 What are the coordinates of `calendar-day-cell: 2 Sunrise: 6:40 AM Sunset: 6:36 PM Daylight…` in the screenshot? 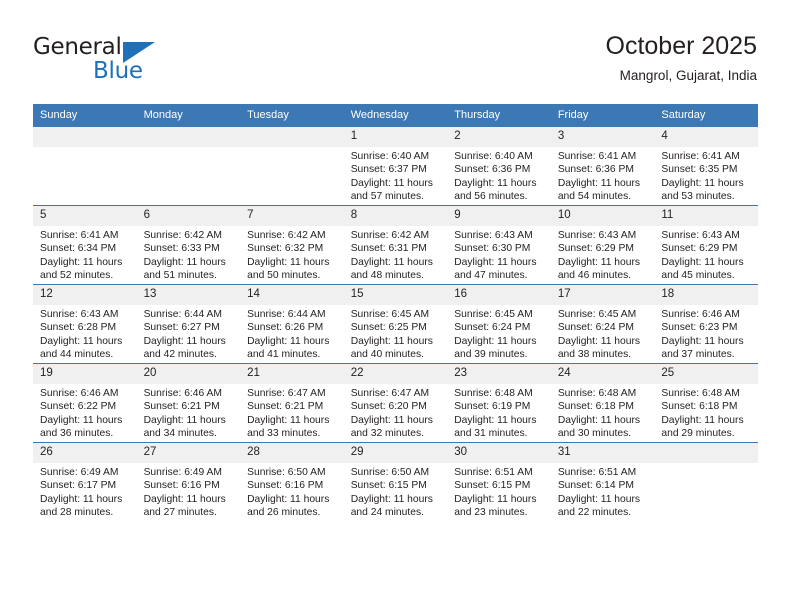 It's located at (499, 166).